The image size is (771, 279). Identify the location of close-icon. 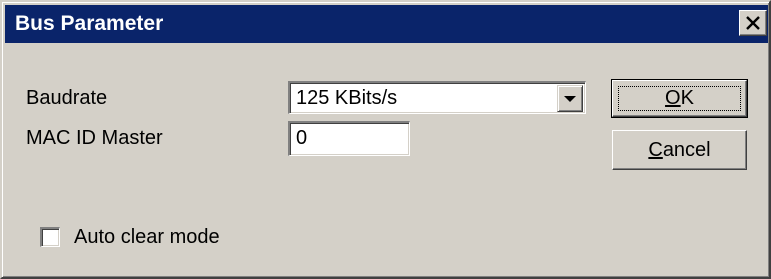
(753, 23).